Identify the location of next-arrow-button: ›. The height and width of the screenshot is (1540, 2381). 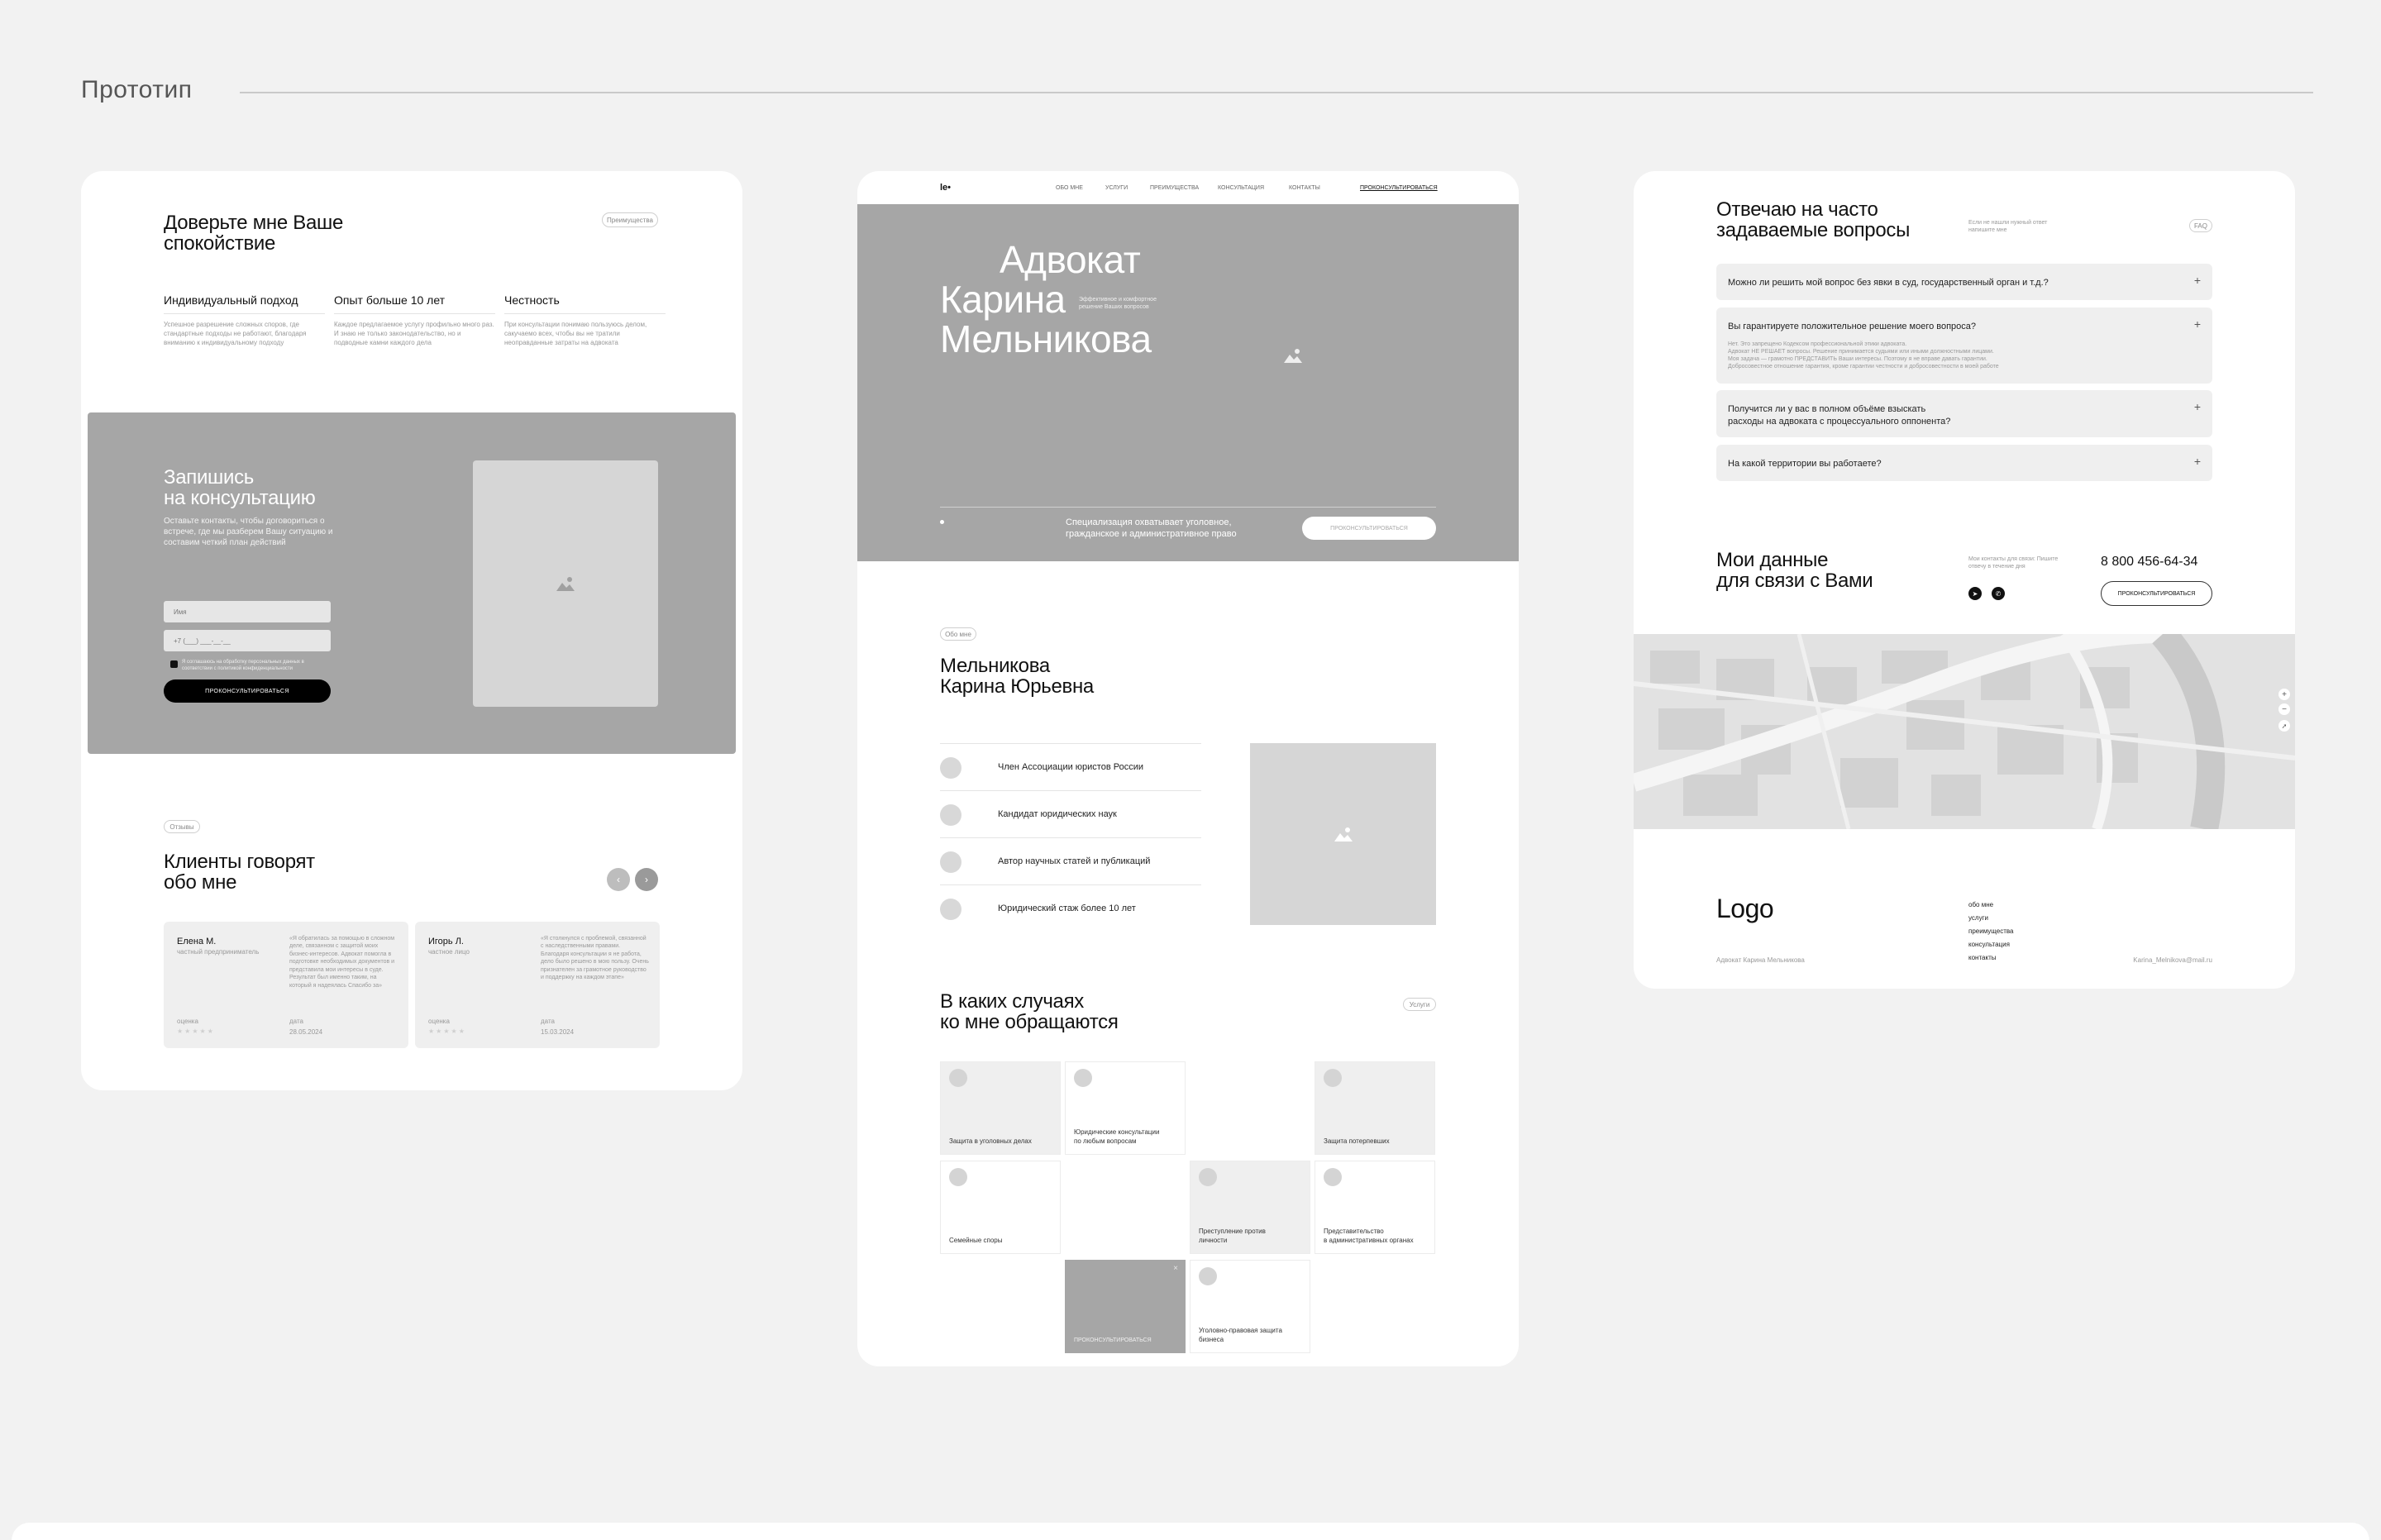
(647, 879).